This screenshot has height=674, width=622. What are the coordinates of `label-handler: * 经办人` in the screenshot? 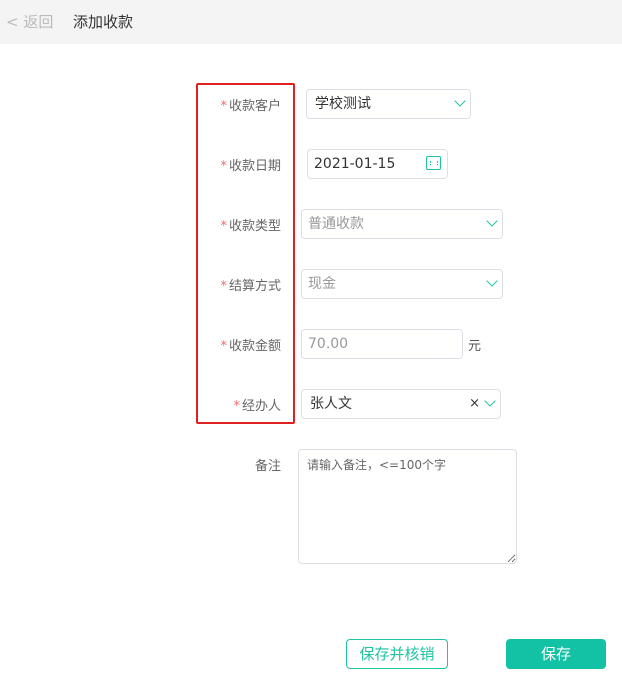 It's located at (257, 406).